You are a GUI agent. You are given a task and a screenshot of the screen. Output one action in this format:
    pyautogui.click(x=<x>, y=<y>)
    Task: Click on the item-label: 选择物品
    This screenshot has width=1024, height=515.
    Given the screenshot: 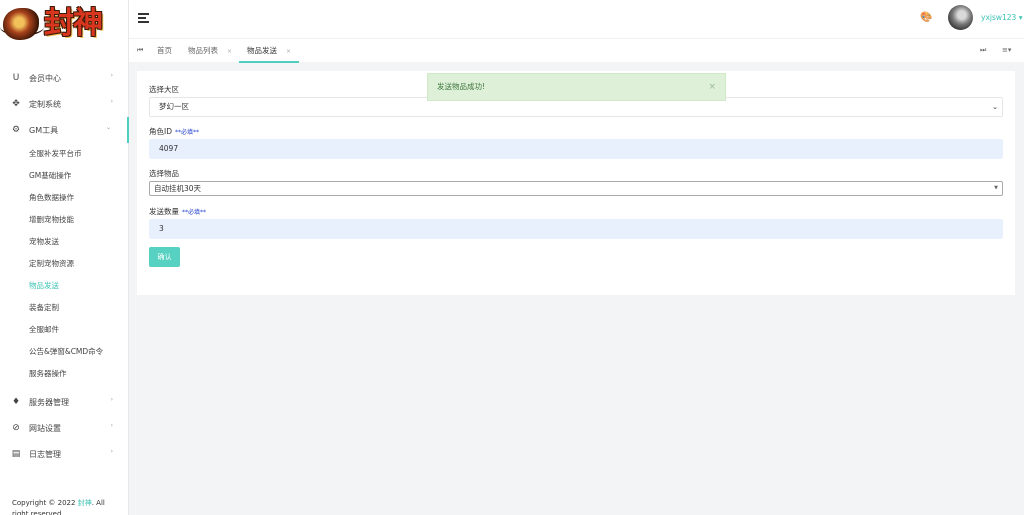 What is the action you would take?
    pyautogui.click(x=164, y=173)
    